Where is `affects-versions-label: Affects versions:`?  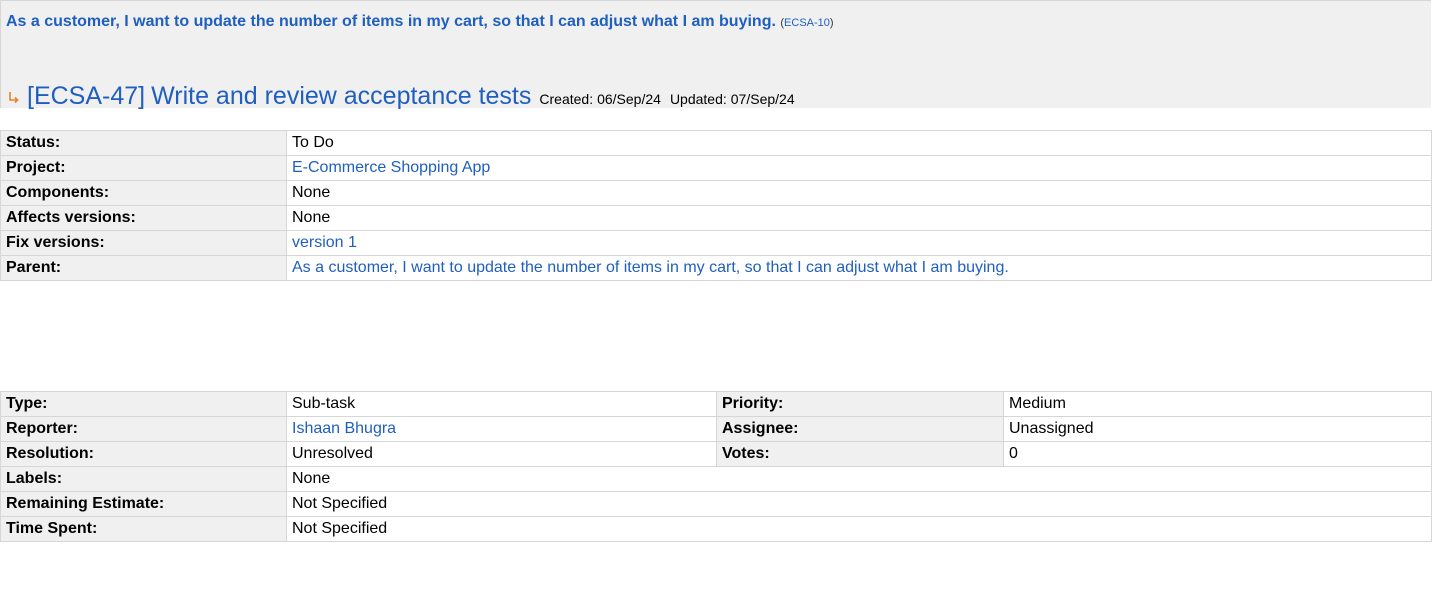 affects-versions-label: Affects versions: is located at coordinates (143, 218).